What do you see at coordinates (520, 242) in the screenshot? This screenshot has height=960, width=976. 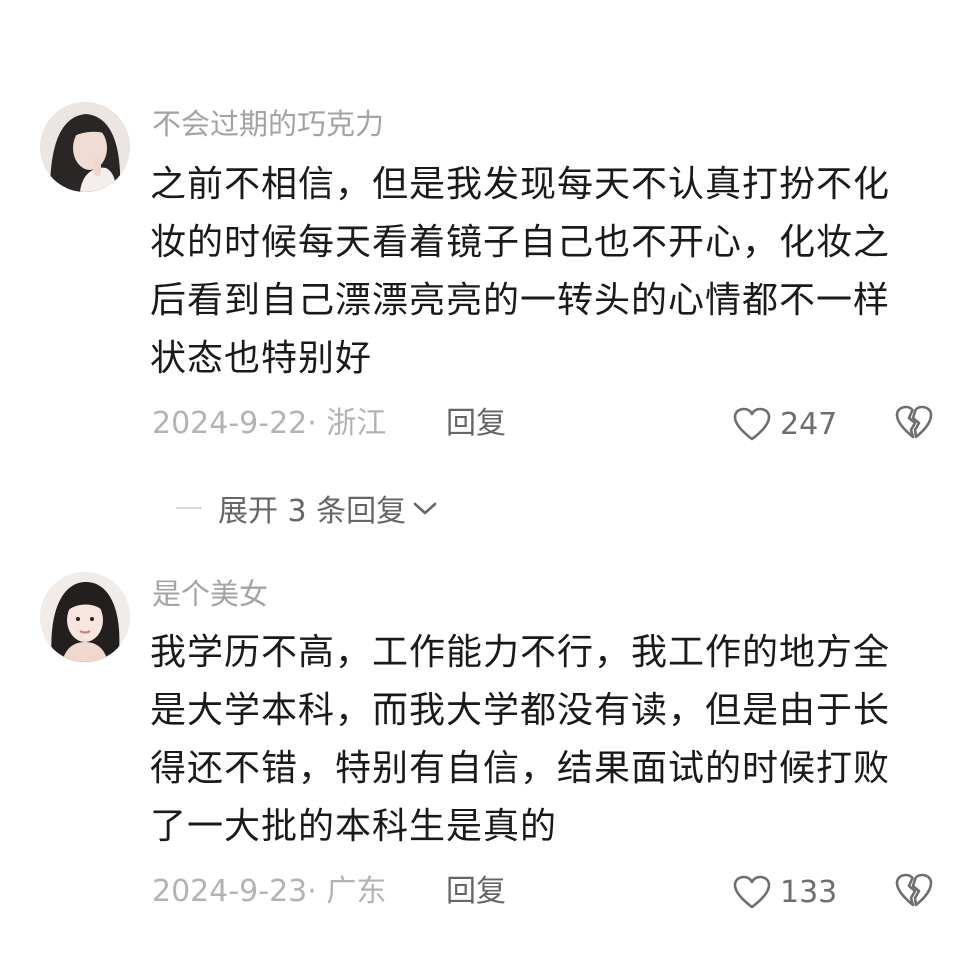 I see `comment-text-line: 妆的时候每天看着镜子自己也不开心，化妆之` at bounding box center [520, 242].